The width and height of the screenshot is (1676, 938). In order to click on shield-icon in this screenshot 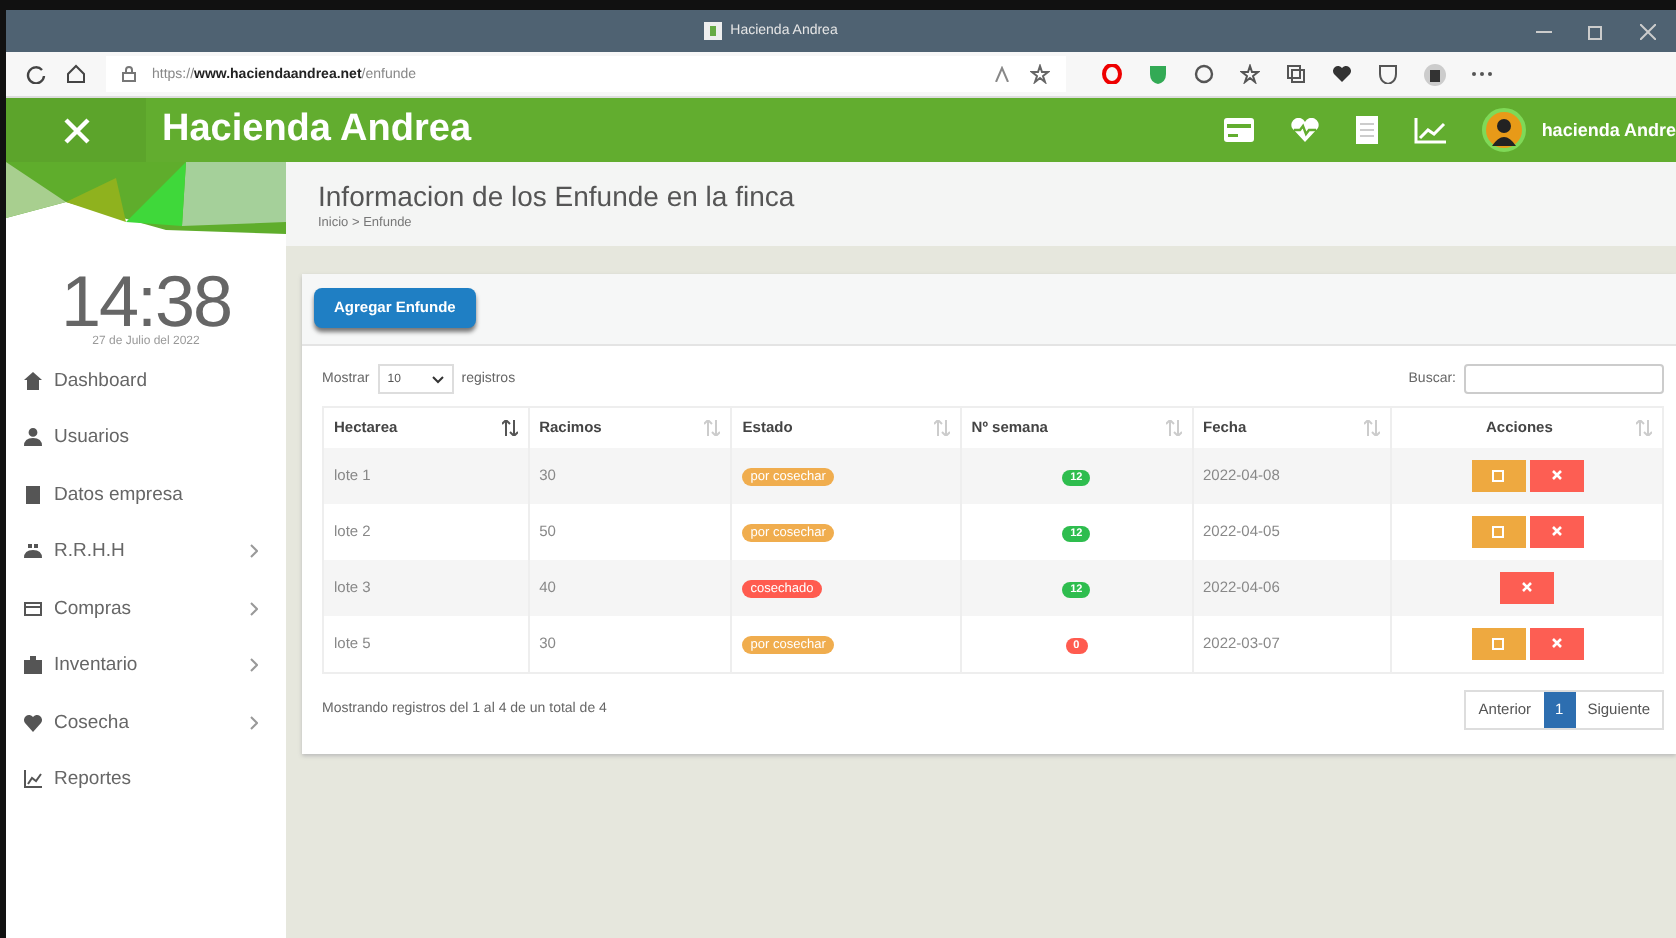, I will do `click(1158, 74)`.